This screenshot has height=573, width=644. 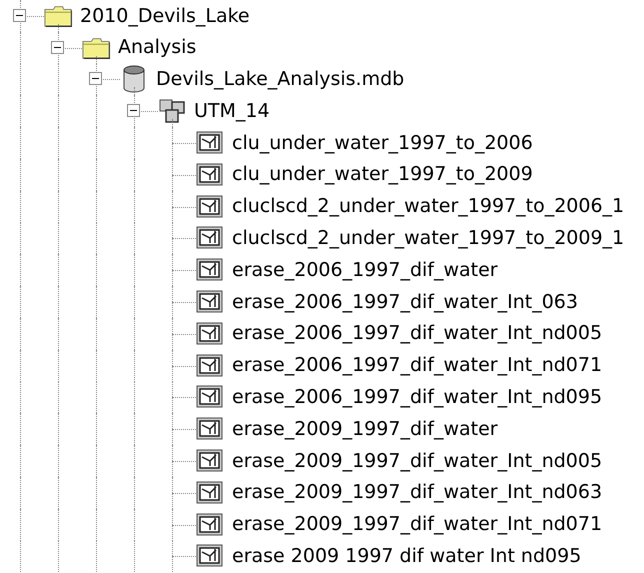 I want to click on tree-item-label: Analysis, so click(x=157, y=48).